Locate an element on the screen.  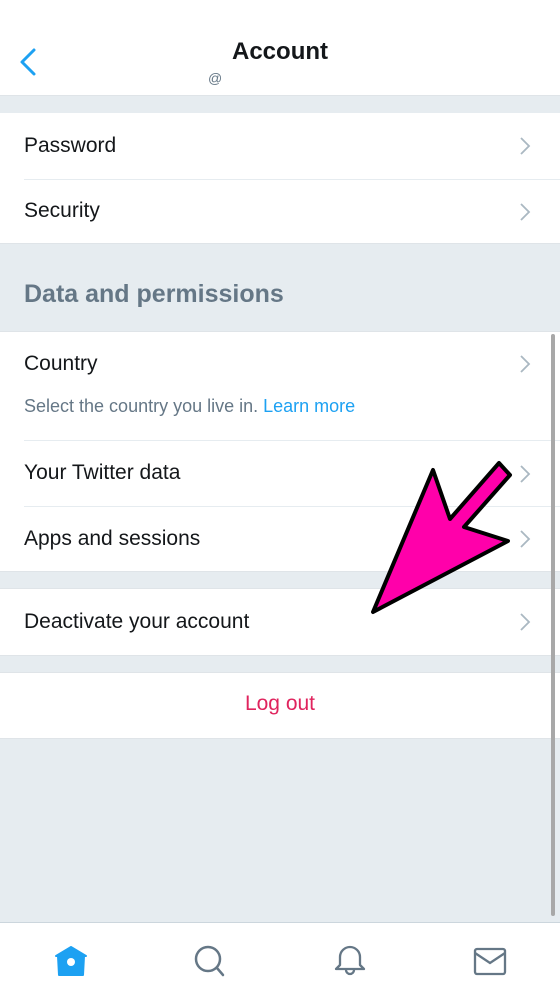
bell-icon is located at coordinates (350, 960).